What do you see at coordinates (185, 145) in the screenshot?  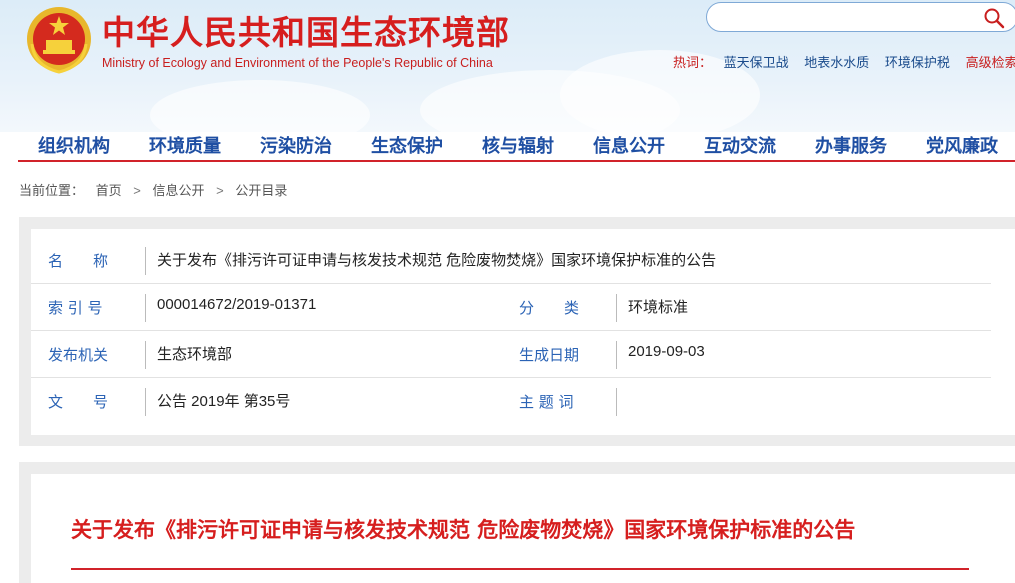 I see `nav-item-environment-quality: 环境质量` at bounding box center [185, 145].